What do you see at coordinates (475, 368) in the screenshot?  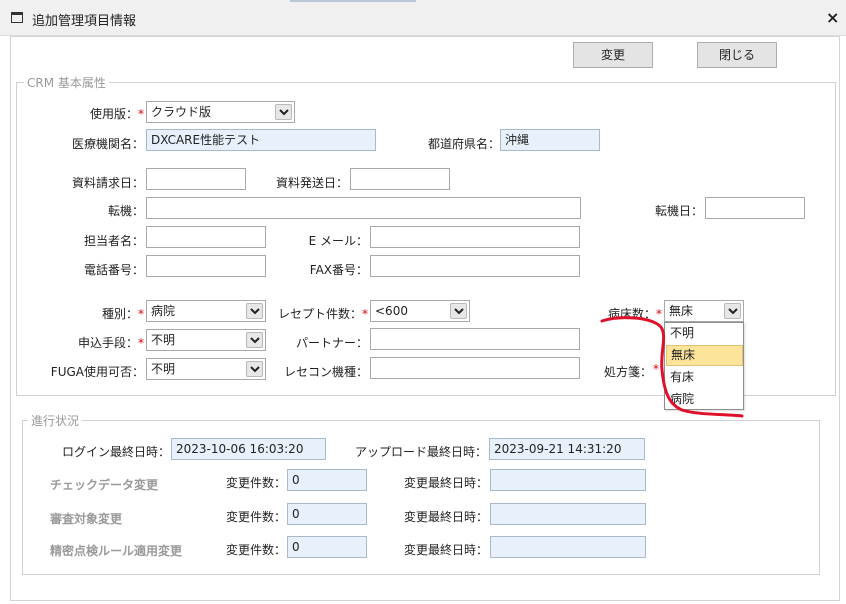 I see `rececon-field` at bounding box center [475, 368].